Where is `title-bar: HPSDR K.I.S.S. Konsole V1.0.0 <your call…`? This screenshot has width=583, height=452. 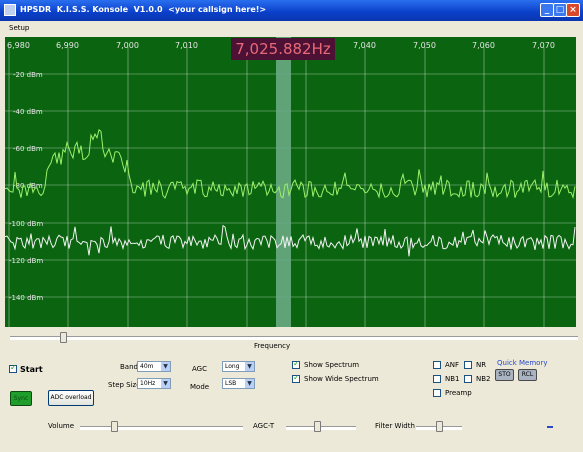 title-bar: HPSDR K.I.S.S. Konsole V1.0.0 <your call… is located at coordinates (291, 10).